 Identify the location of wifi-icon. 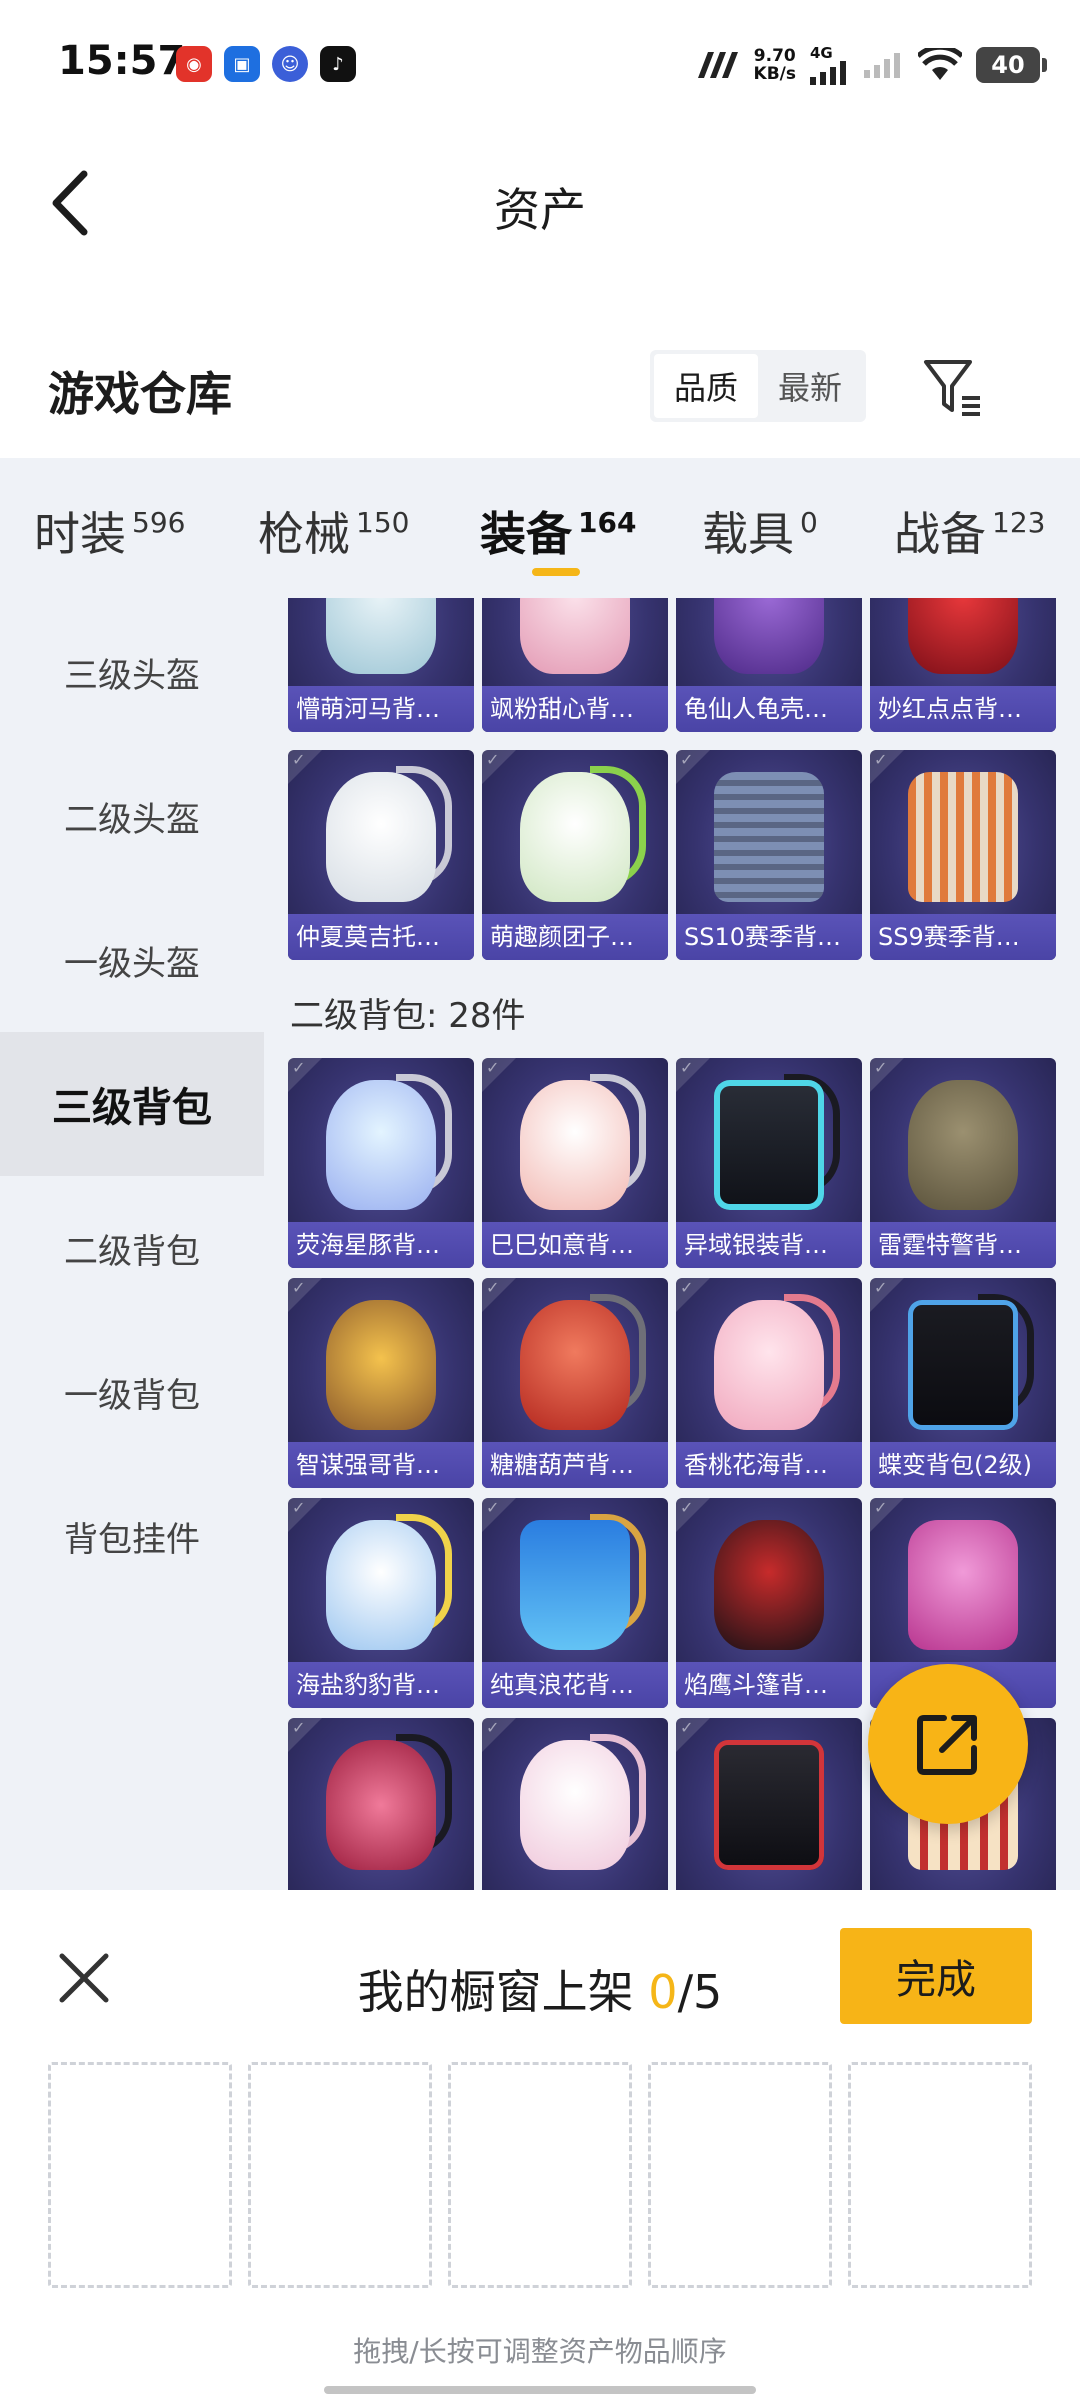
(940, 64).